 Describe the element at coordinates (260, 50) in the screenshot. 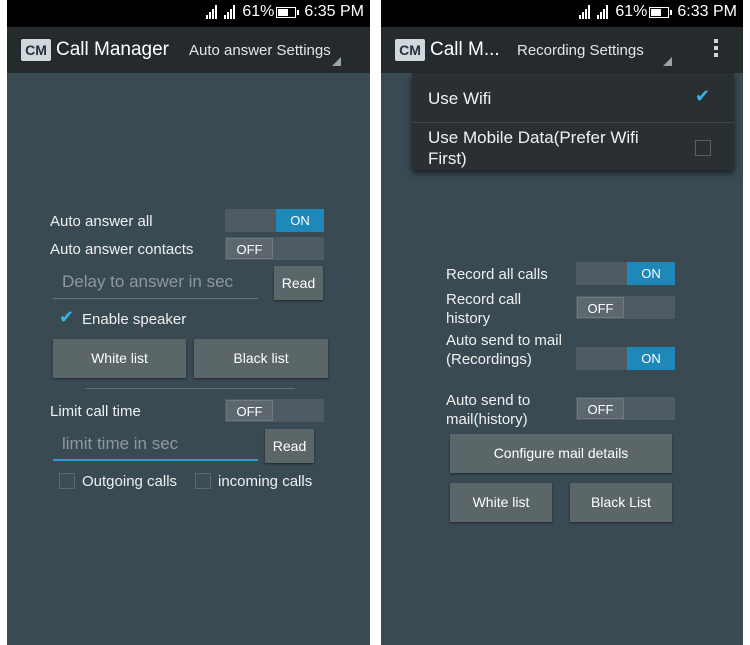

I see `settings-spinner: Auto answer Settings` at that location.